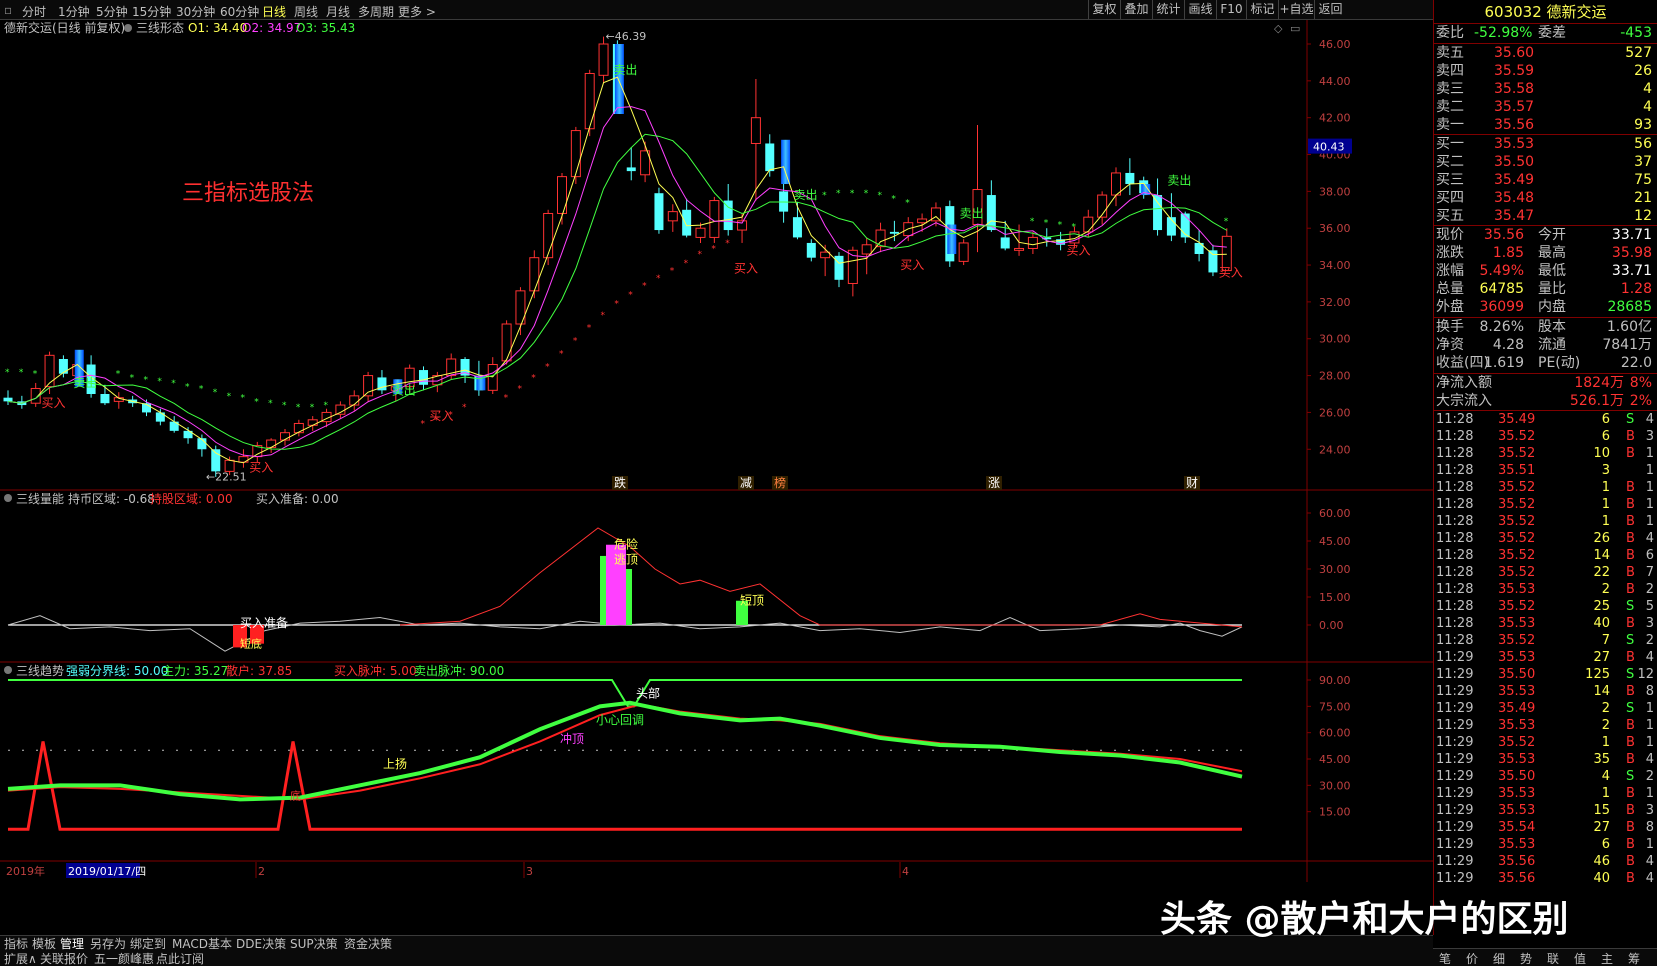 This screenshot has height=966, width=1657. I want to click on tick-volume: 35, so click(1601, 759).